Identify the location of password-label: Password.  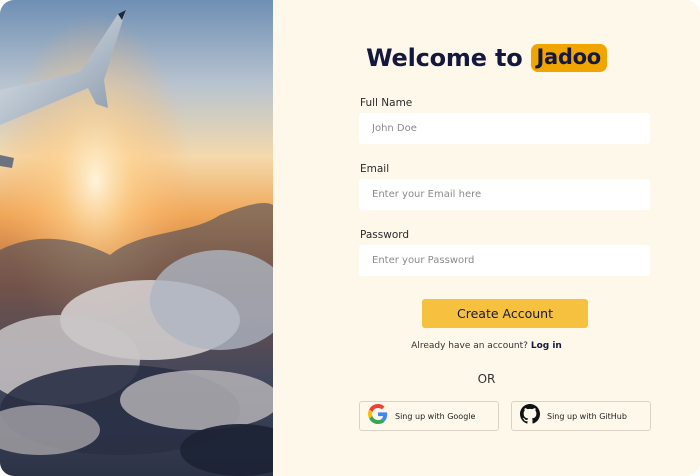
(385, 235).